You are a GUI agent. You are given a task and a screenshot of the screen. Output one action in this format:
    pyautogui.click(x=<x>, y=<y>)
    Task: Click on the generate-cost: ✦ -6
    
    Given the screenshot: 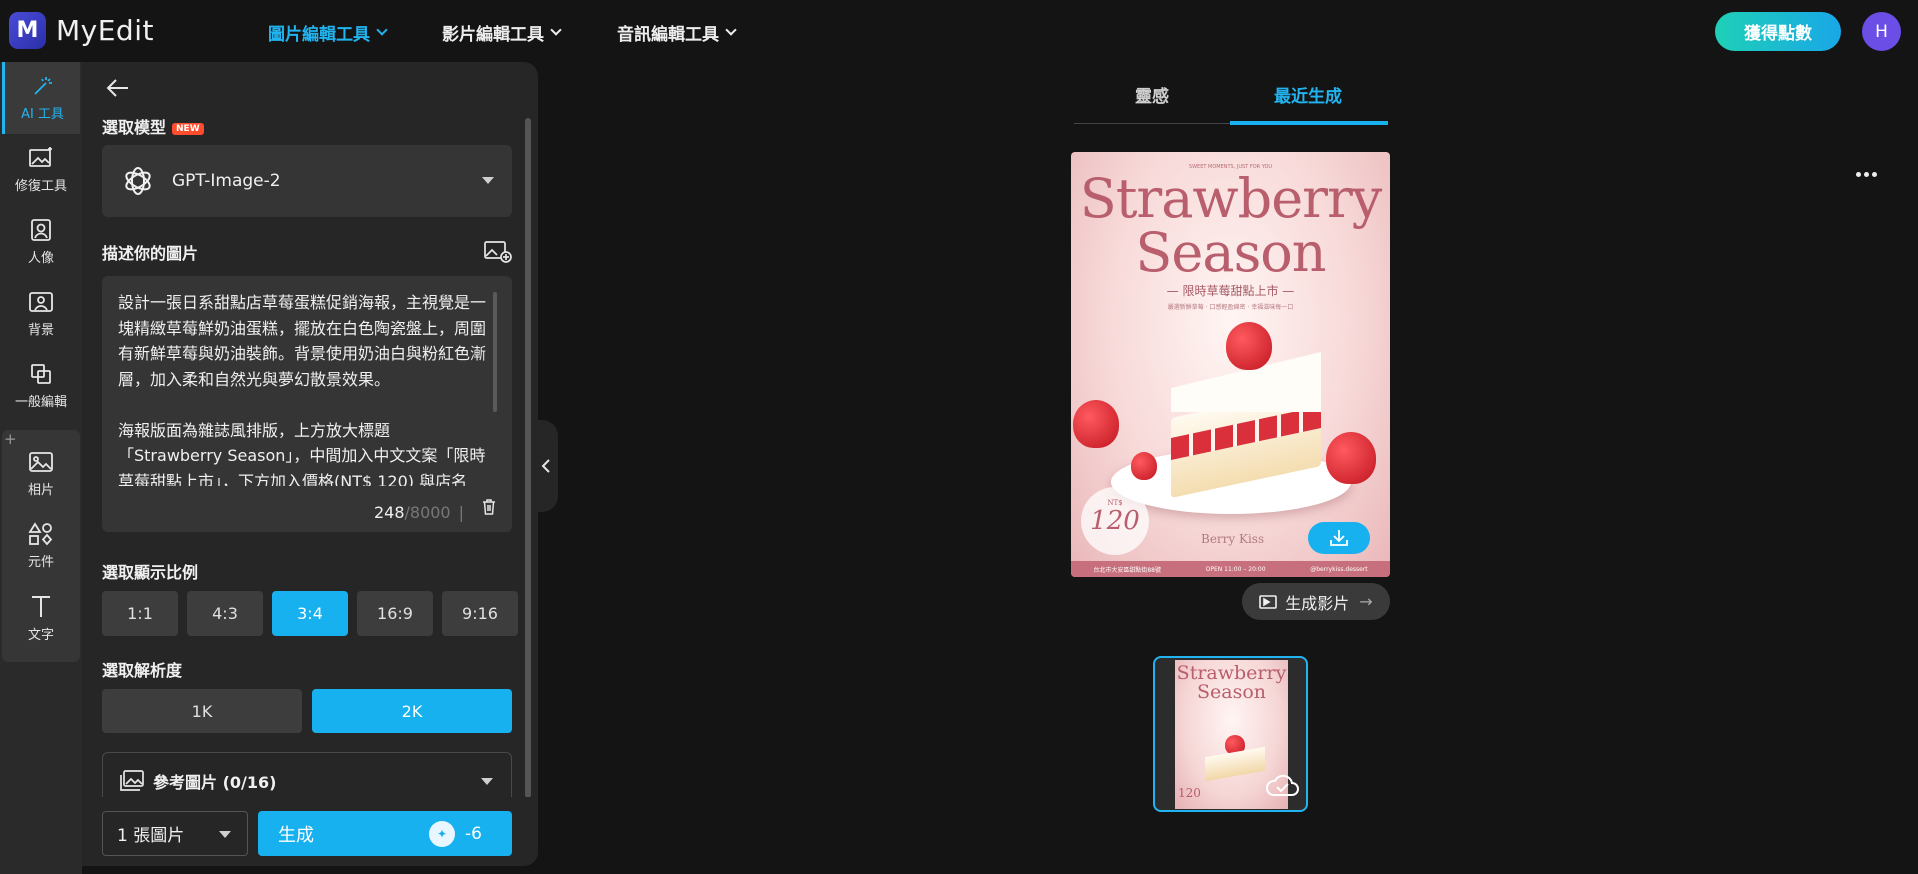 What is the action you would take?
    pyautogui.click(x=455, y=833)
    